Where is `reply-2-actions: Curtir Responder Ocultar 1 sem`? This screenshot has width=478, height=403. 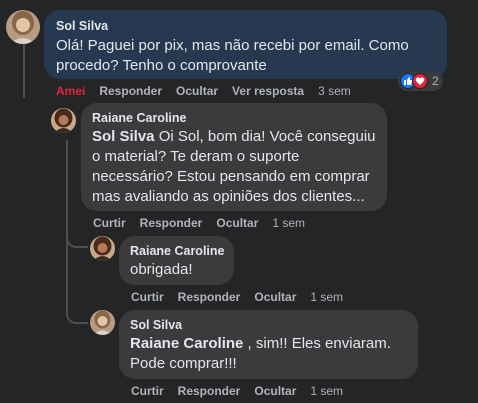
reply-2-actions: Curtir Responder Ocultar 1 sem is located at coordinates (244, 297).